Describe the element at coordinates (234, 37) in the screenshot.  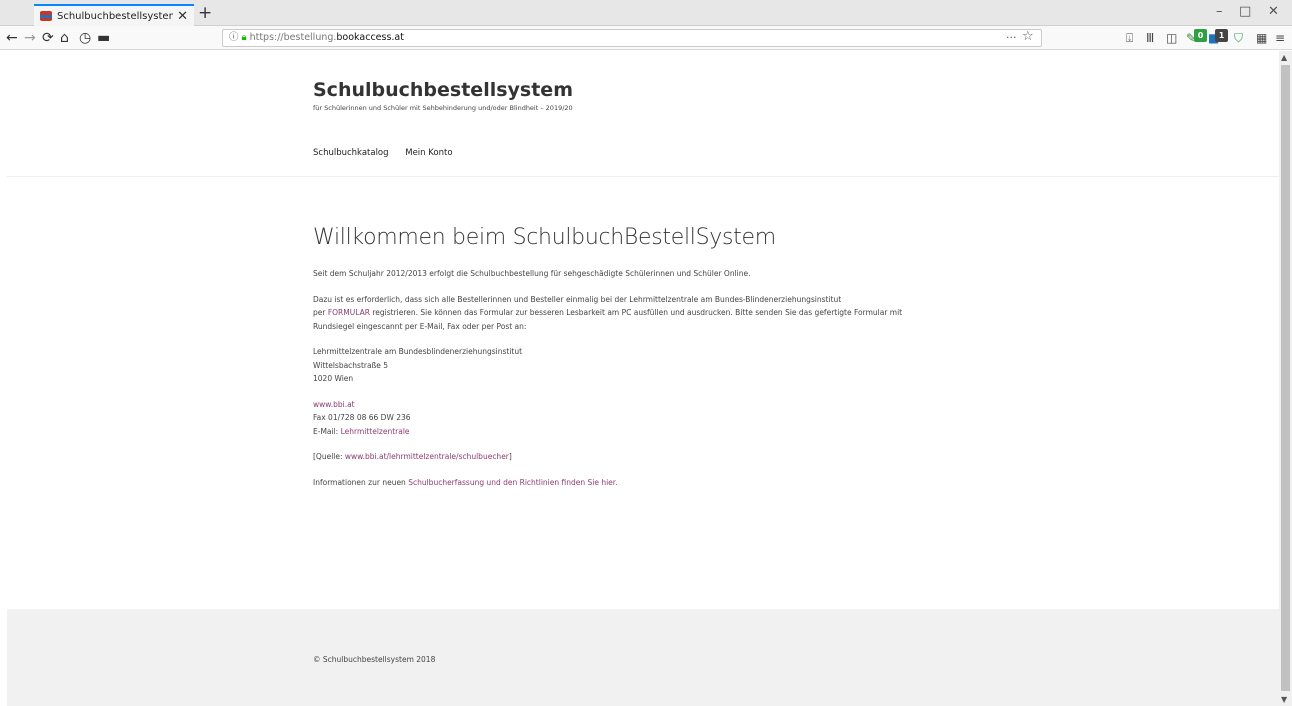
I see `info-icon: ⓘ` at that location.